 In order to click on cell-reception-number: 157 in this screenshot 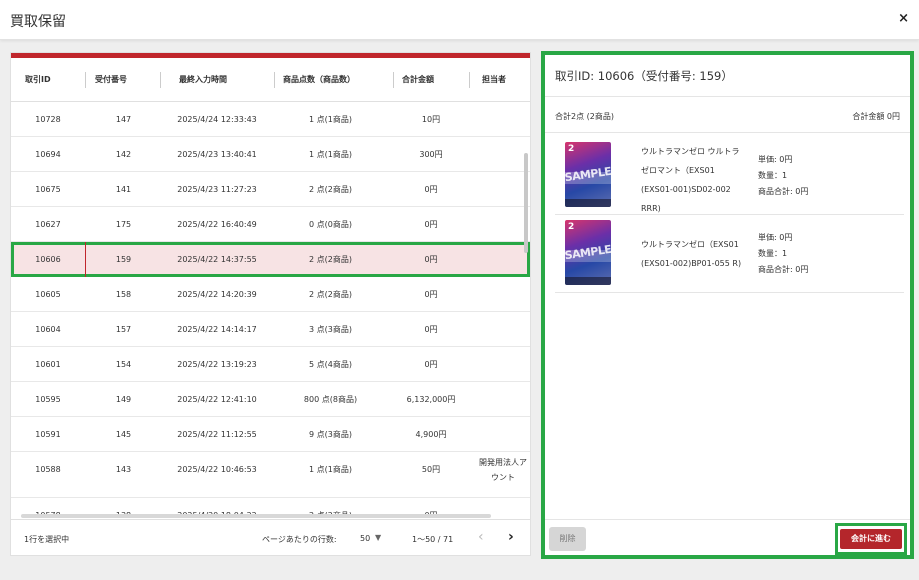, I will do `click(123, 329)`.